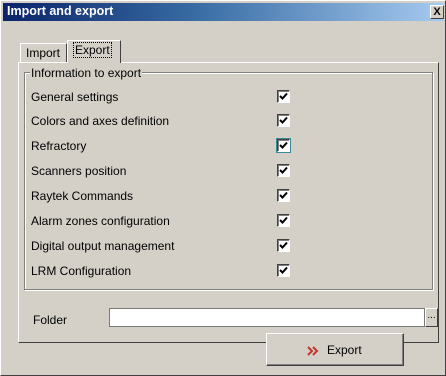 This screenshot has width=446, height=376. What do you see at coordinates (171, 271) in the screenshot?
I see `option-row: LRM Configuration` at bounding box center [171, 271].